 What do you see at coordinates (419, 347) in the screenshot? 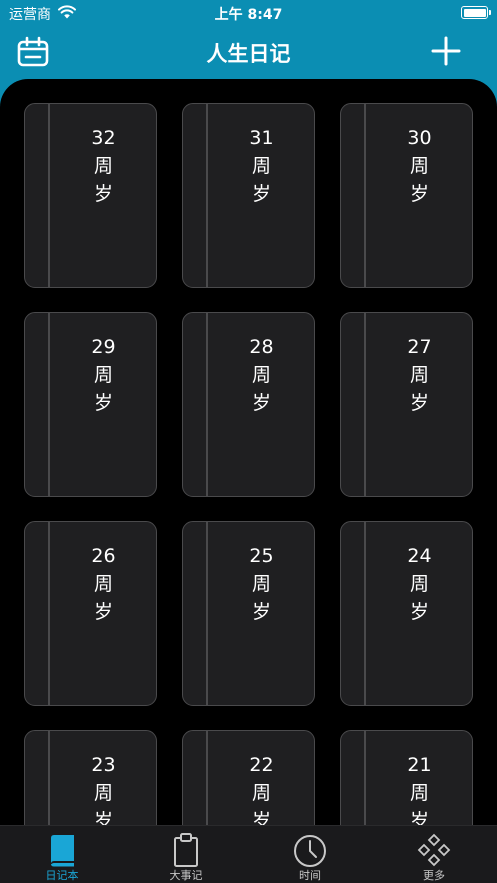
I see `book-number: 27` at bounding box center [419, 347].